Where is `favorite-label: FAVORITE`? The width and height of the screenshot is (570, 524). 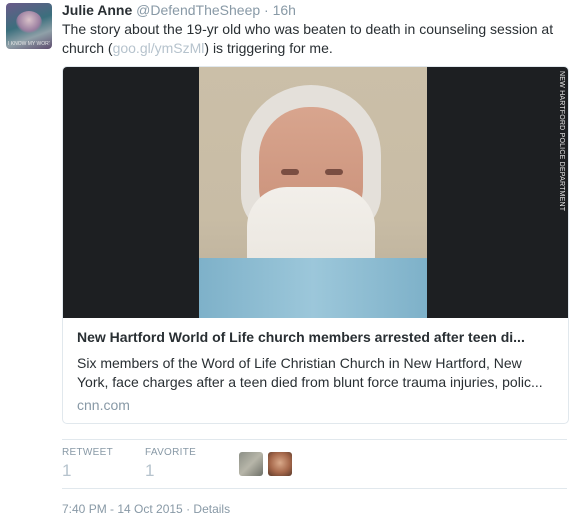
favorite-label: FAVORITE is located at coordinates (171, 452).